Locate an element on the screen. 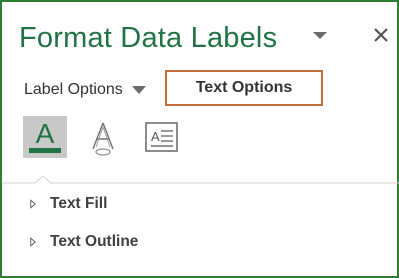 This screenshot has height=278, width=399. tab-text-options: Text Options is located at coordinates (244, 88).